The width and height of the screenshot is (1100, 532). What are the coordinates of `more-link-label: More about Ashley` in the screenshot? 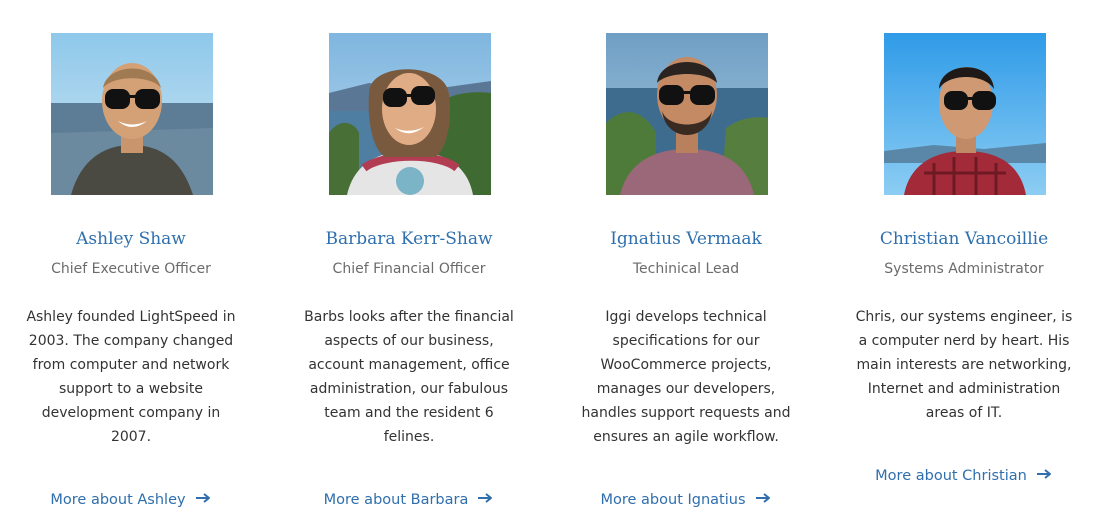 It's located at (118, 500).